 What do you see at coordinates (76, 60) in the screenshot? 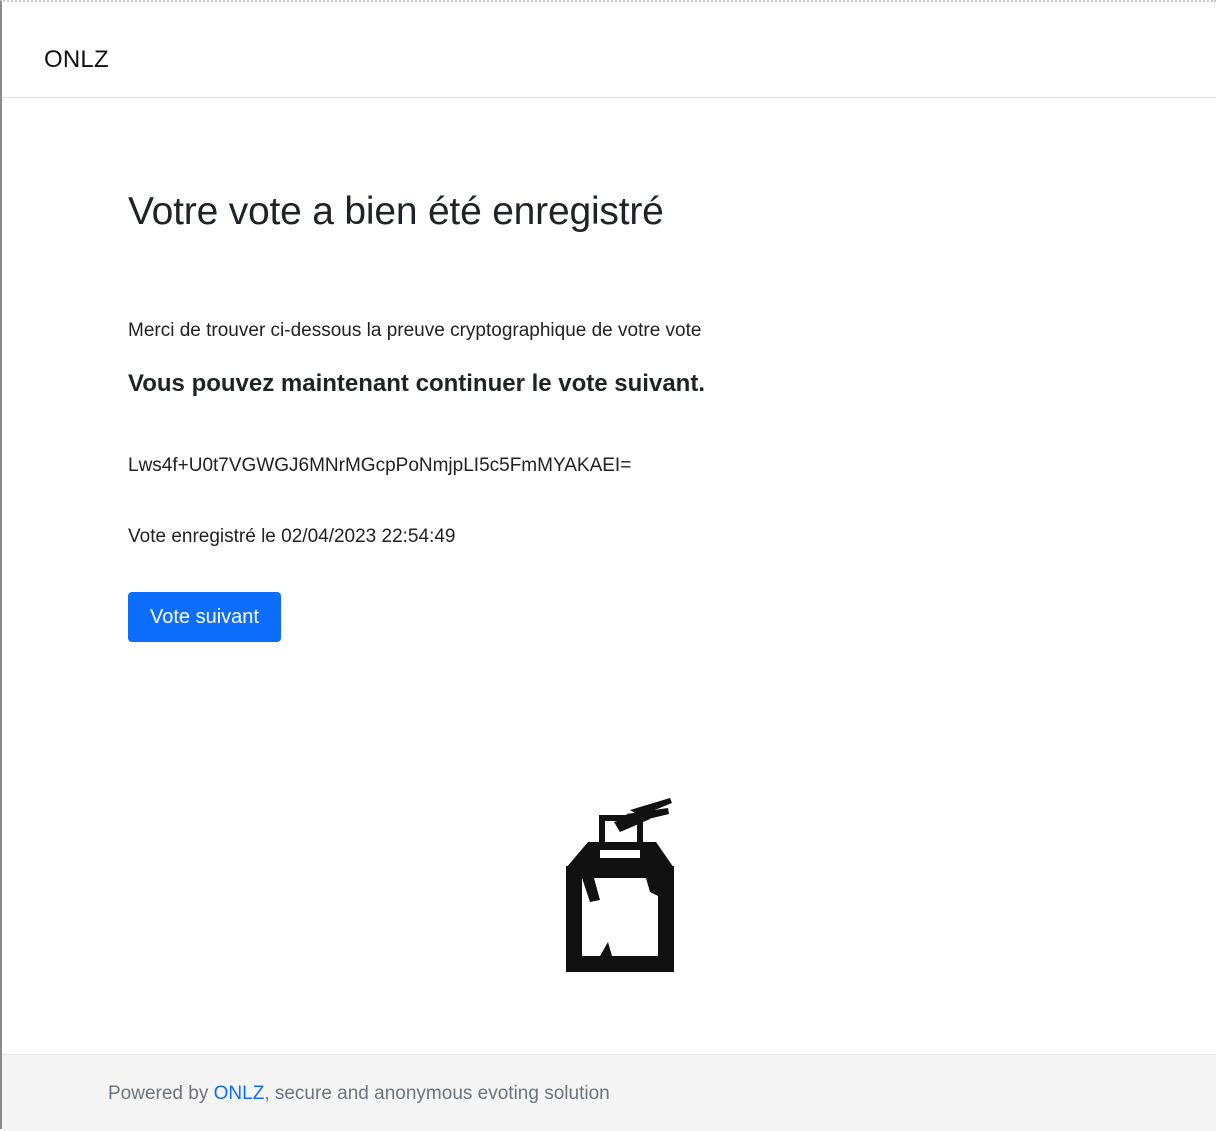
I see `brand-link: ONLZ` at bounding box center [76, 60].